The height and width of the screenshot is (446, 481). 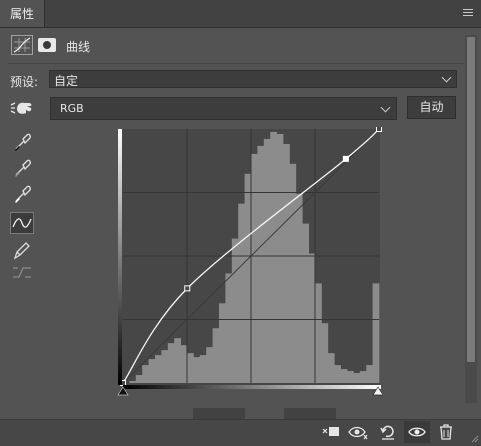 What do you see at coordinates (223, 108) in the screenshot?
I see `channel-select: RGB` at bounding box center [223, 108].